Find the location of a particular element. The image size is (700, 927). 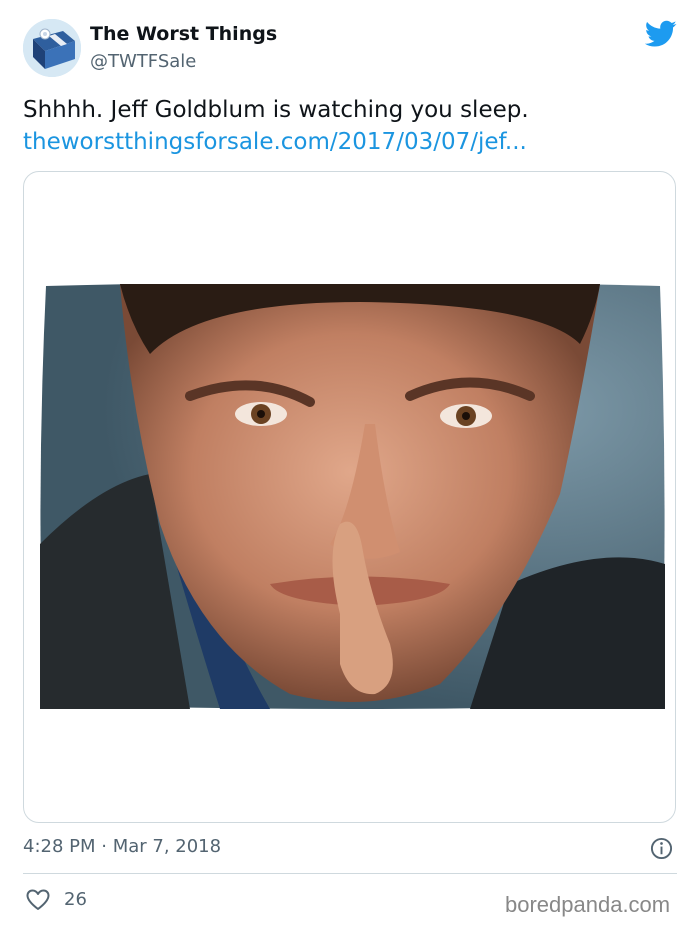

author-avatar is located at coordinates (52, 48).